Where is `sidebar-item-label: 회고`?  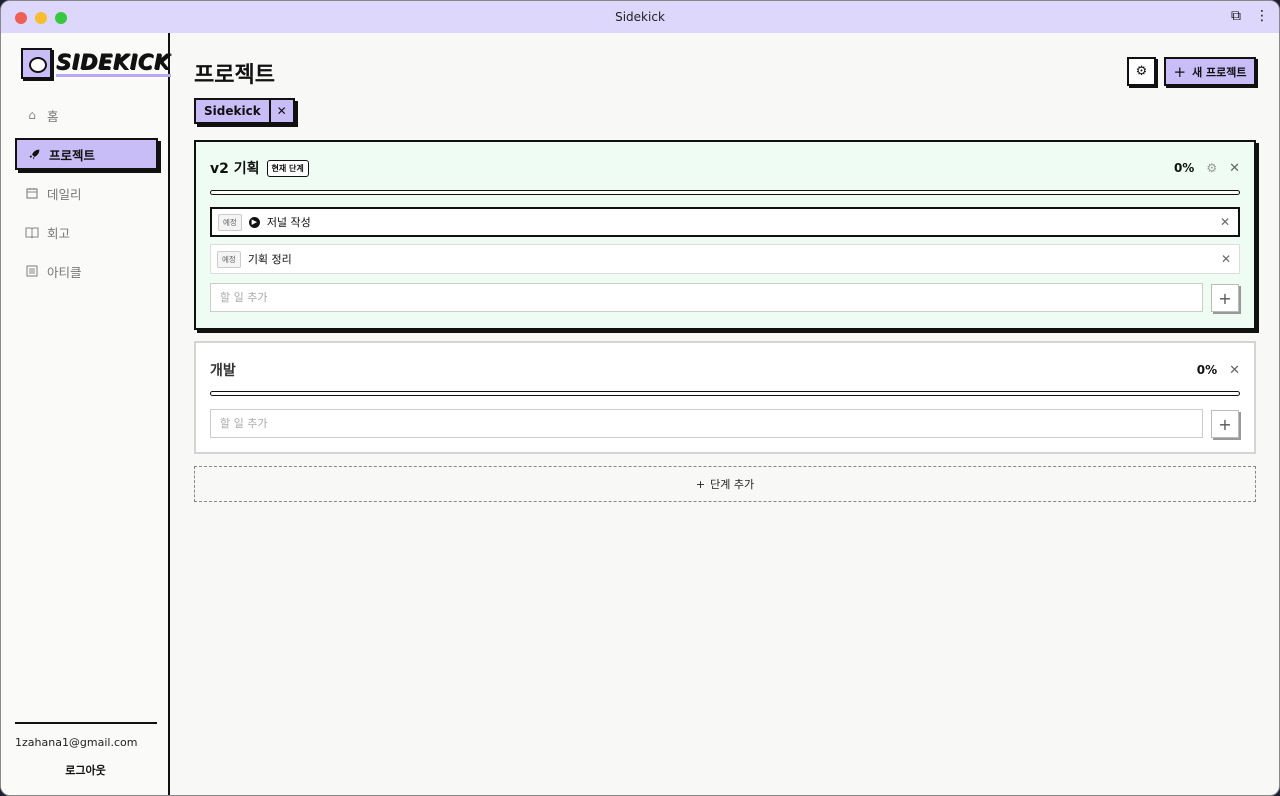 sidebar-item-label: 회고 is located at coordinates (59, 233).